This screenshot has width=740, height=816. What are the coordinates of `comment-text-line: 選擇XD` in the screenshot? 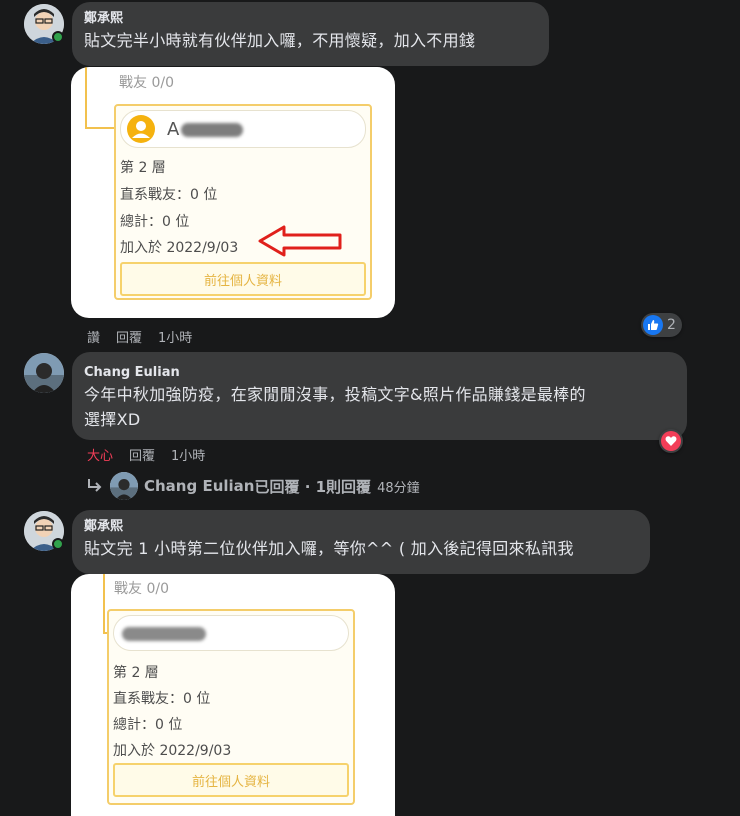 It's located at (112, 419).